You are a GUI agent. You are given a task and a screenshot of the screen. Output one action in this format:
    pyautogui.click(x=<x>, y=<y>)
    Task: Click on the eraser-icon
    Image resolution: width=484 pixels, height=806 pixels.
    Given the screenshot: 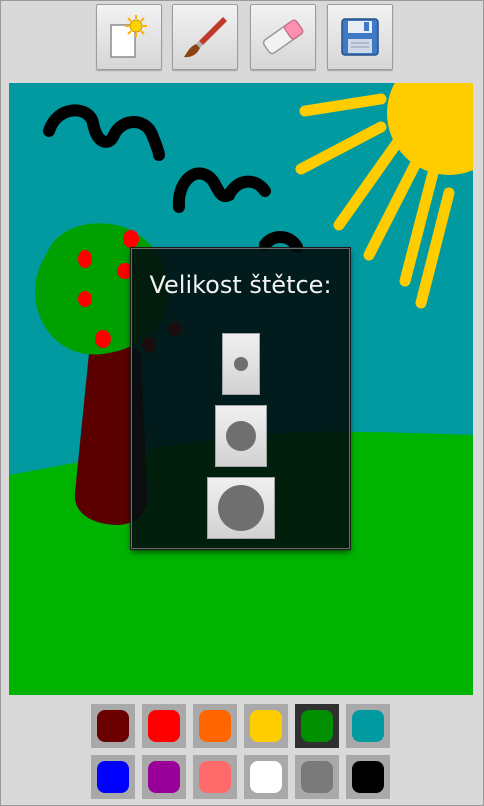 What is the action you would take?
    pyautogui.click(x=283, y=37)
    